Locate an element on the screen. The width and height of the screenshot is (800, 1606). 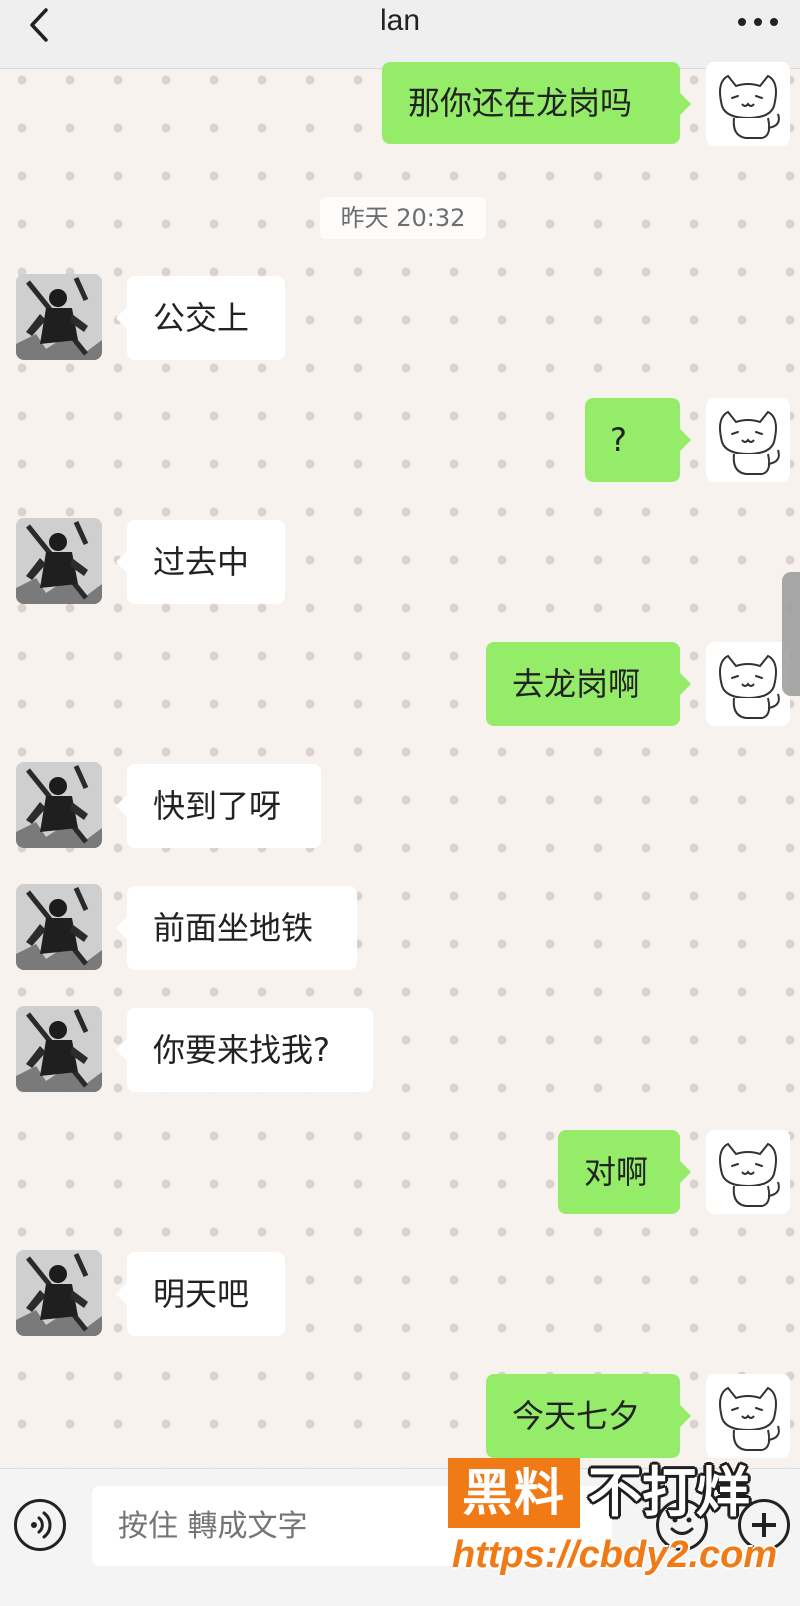
scroll-handle is located at coordinates (791, 634).